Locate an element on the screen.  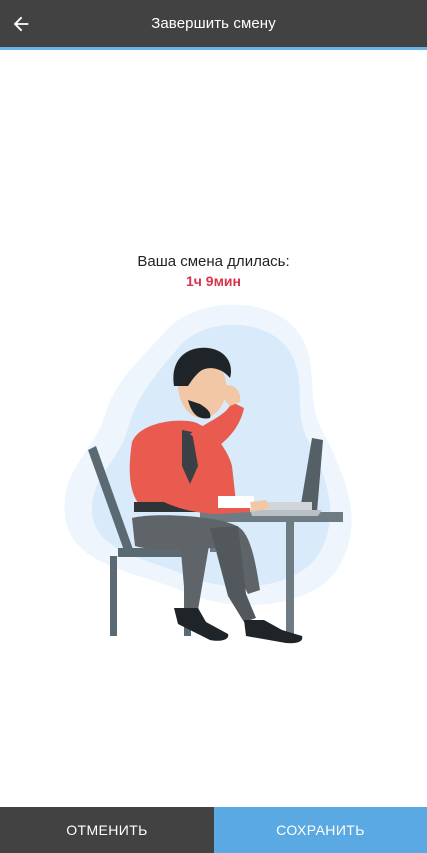
shift-duration-label: Ваша смена длилась: is located at coordinates (213, 261).